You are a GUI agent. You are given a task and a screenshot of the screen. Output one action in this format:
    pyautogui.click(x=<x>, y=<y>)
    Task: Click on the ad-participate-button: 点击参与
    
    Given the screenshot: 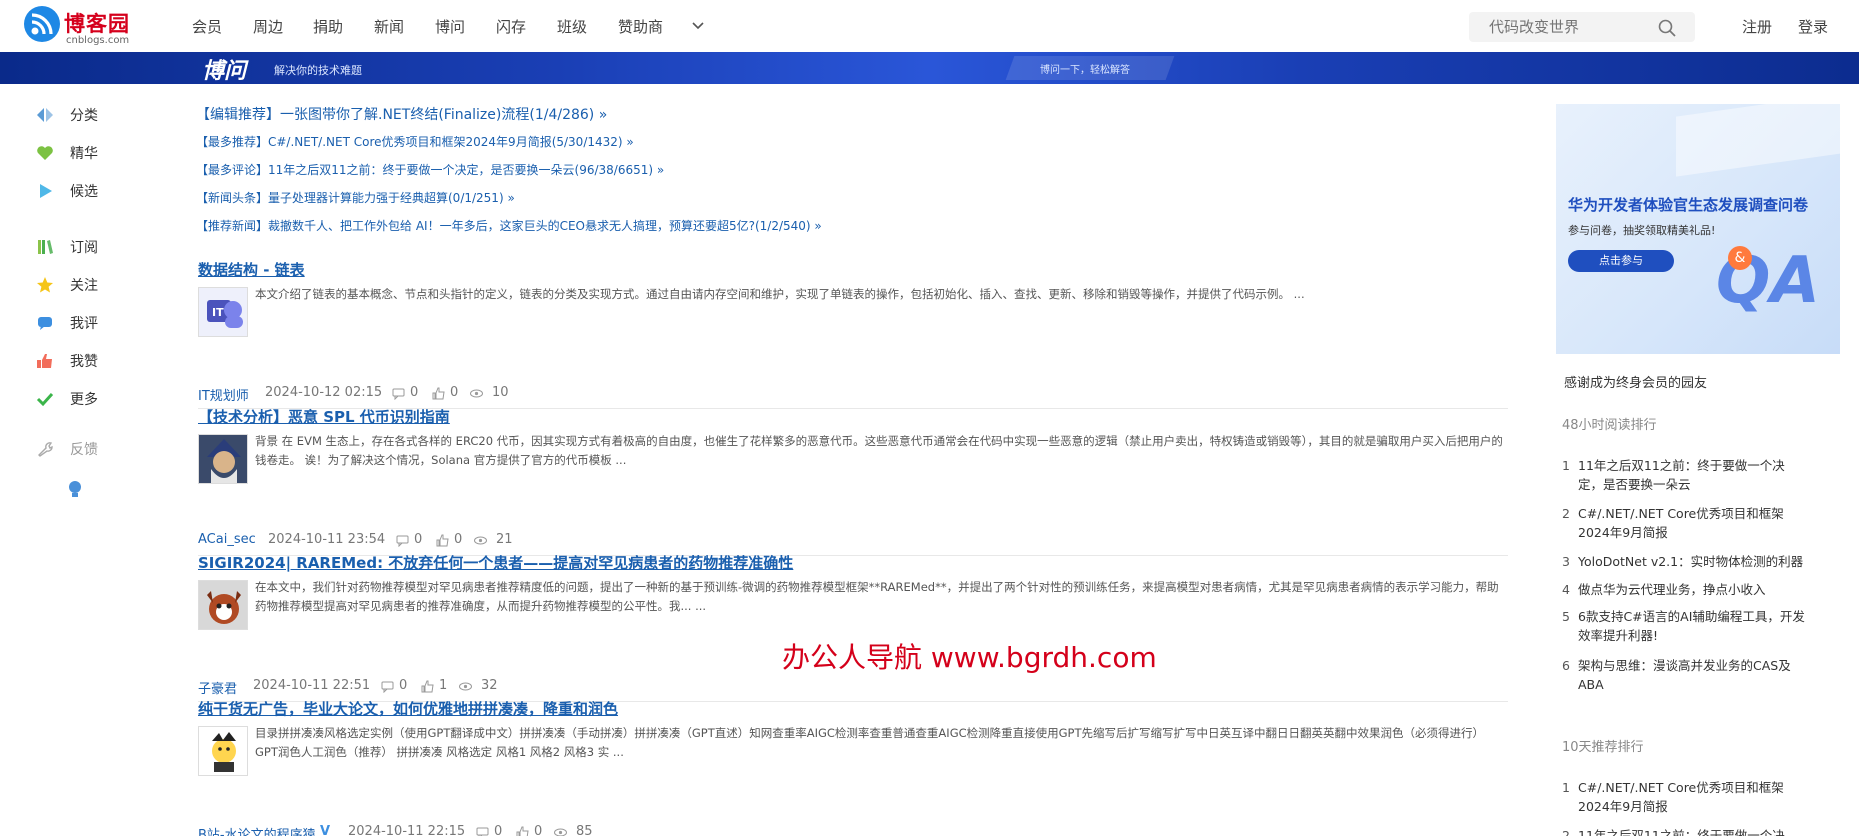 What is the action you would take?
    pyautogui.click(x=1621, y=261)
    